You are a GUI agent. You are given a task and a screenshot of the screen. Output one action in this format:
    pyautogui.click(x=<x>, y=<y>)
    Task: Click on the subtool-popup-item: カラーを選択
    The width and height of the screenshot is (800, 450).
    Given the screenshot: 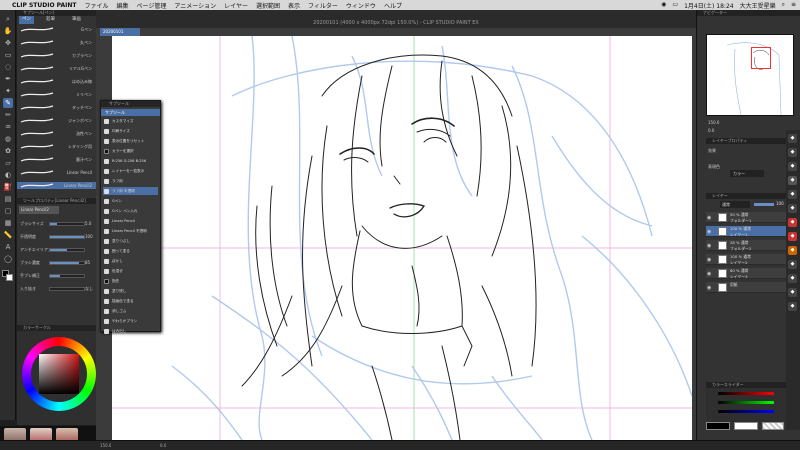 What is the action you would take?
    pyautogui.click(x=130, y=151)
    